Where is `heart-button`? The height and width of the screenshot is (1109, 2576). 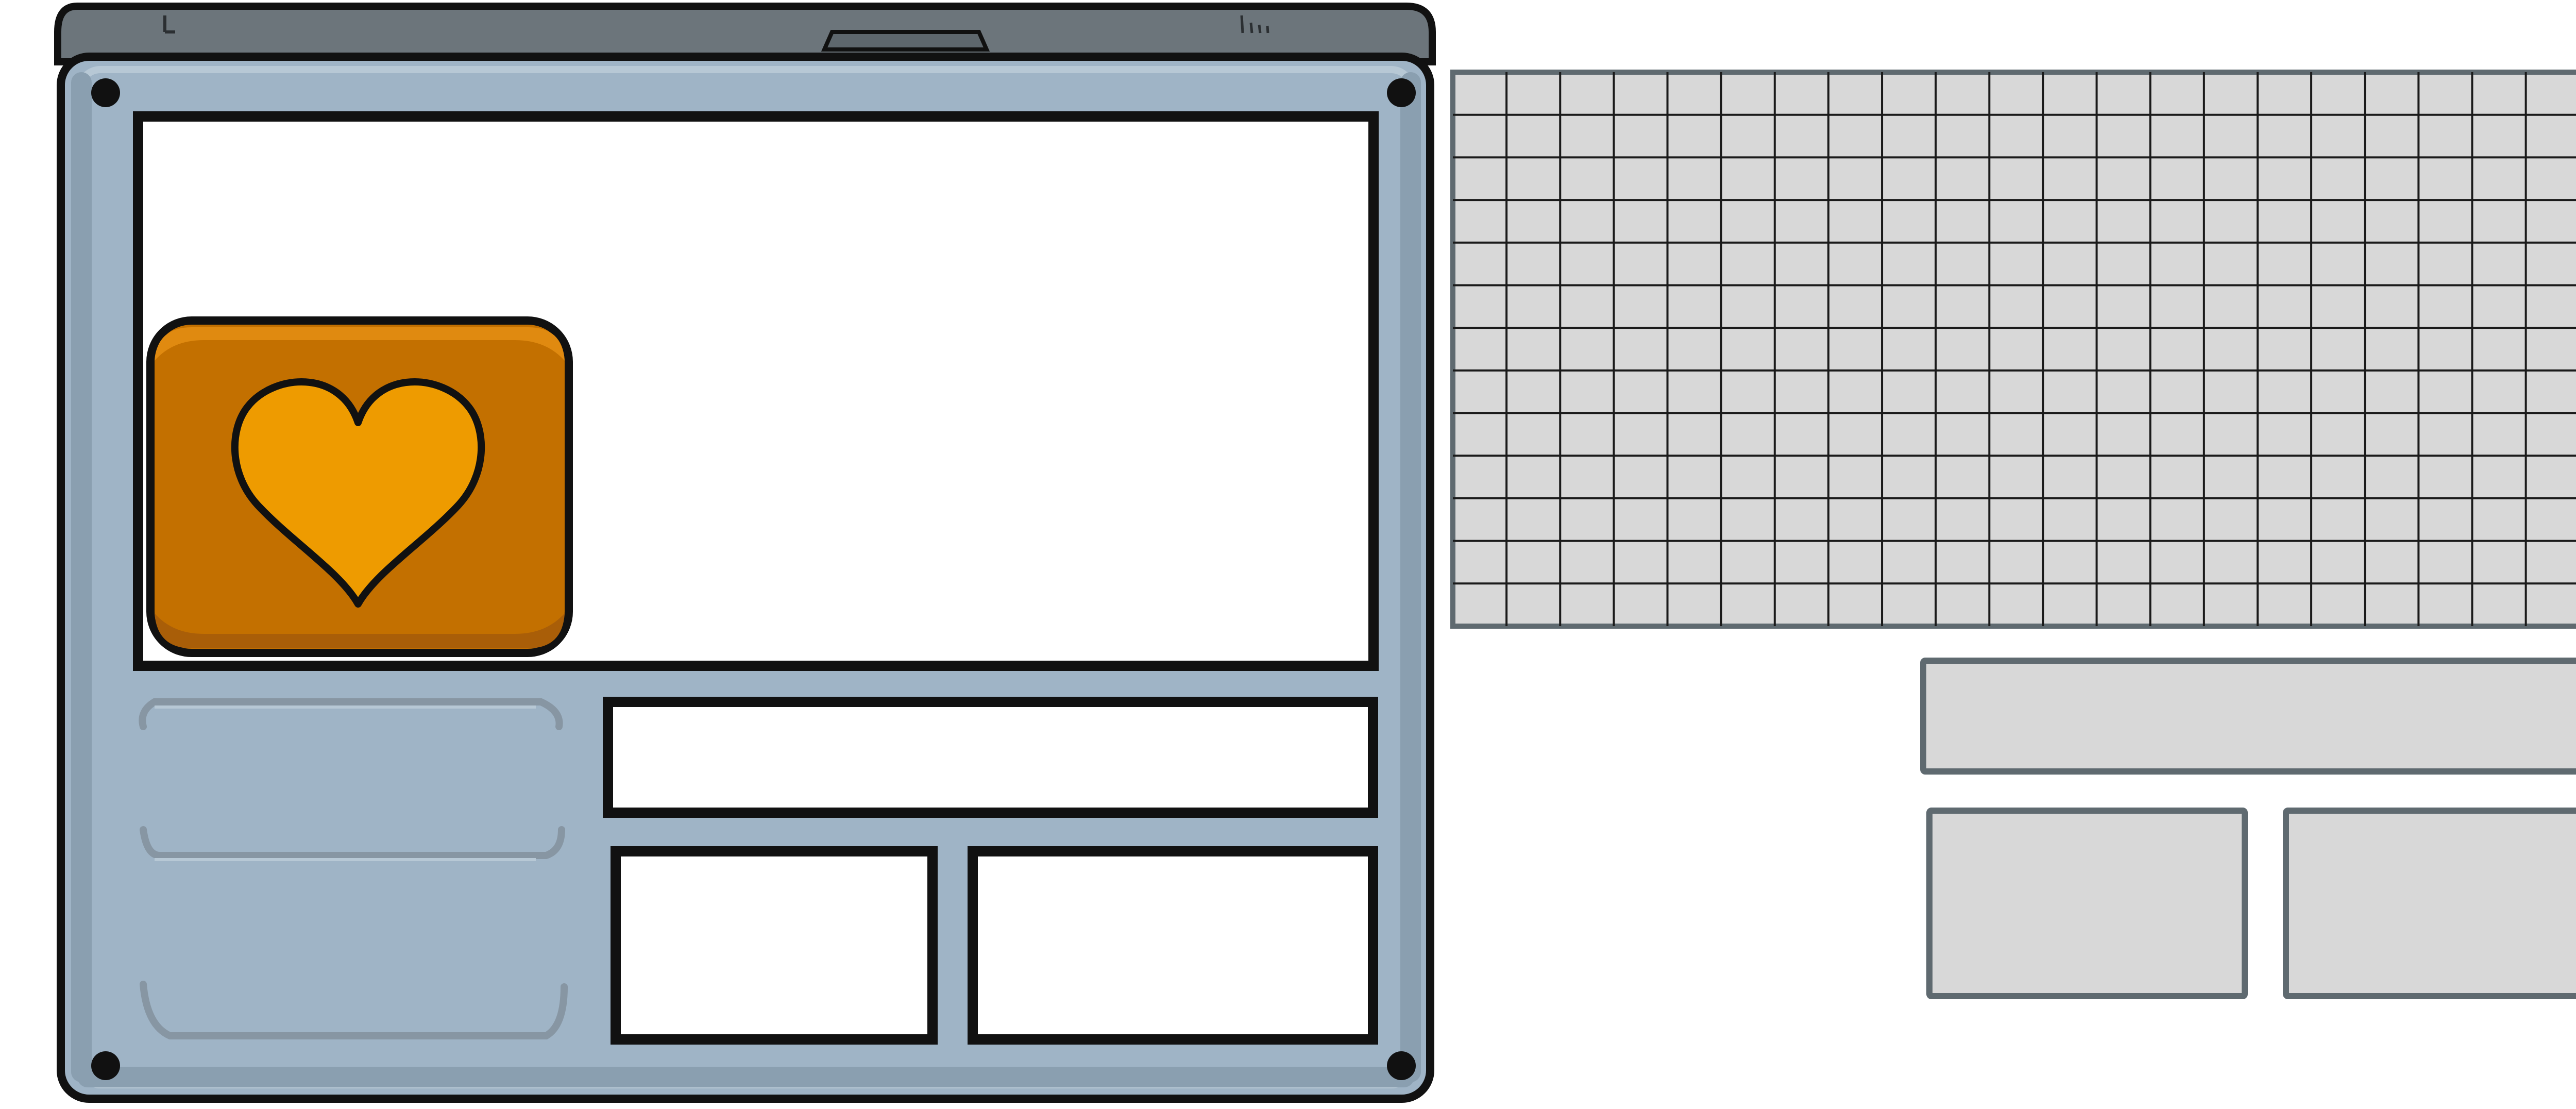
heart-button is located at coordinates (359, 486).